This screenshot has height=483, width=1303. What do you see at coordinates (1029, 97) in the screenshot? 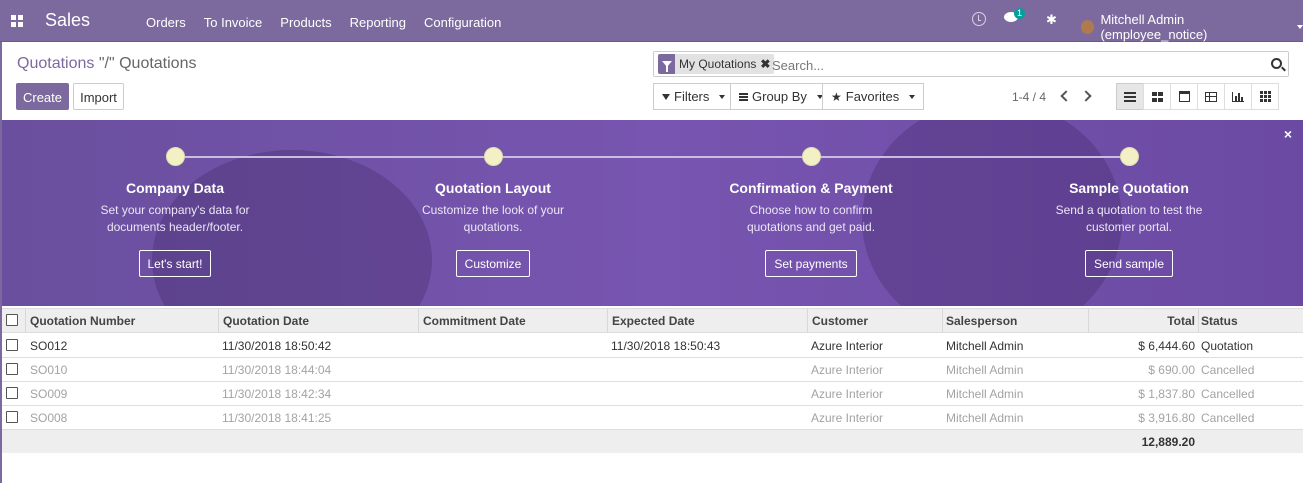
I see `pager-value: 1-4 / 4` at bounding box center [1029, 97].